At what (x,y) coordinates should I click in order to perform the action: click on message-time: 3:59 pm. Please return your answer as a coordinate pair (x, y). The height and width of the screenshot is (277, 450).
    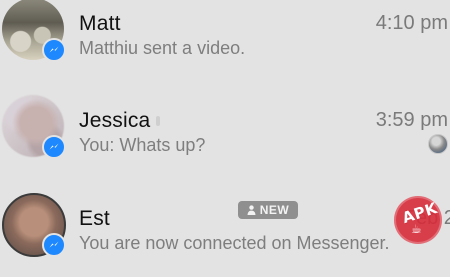
    Looking at the image, I should click on (411, 120).